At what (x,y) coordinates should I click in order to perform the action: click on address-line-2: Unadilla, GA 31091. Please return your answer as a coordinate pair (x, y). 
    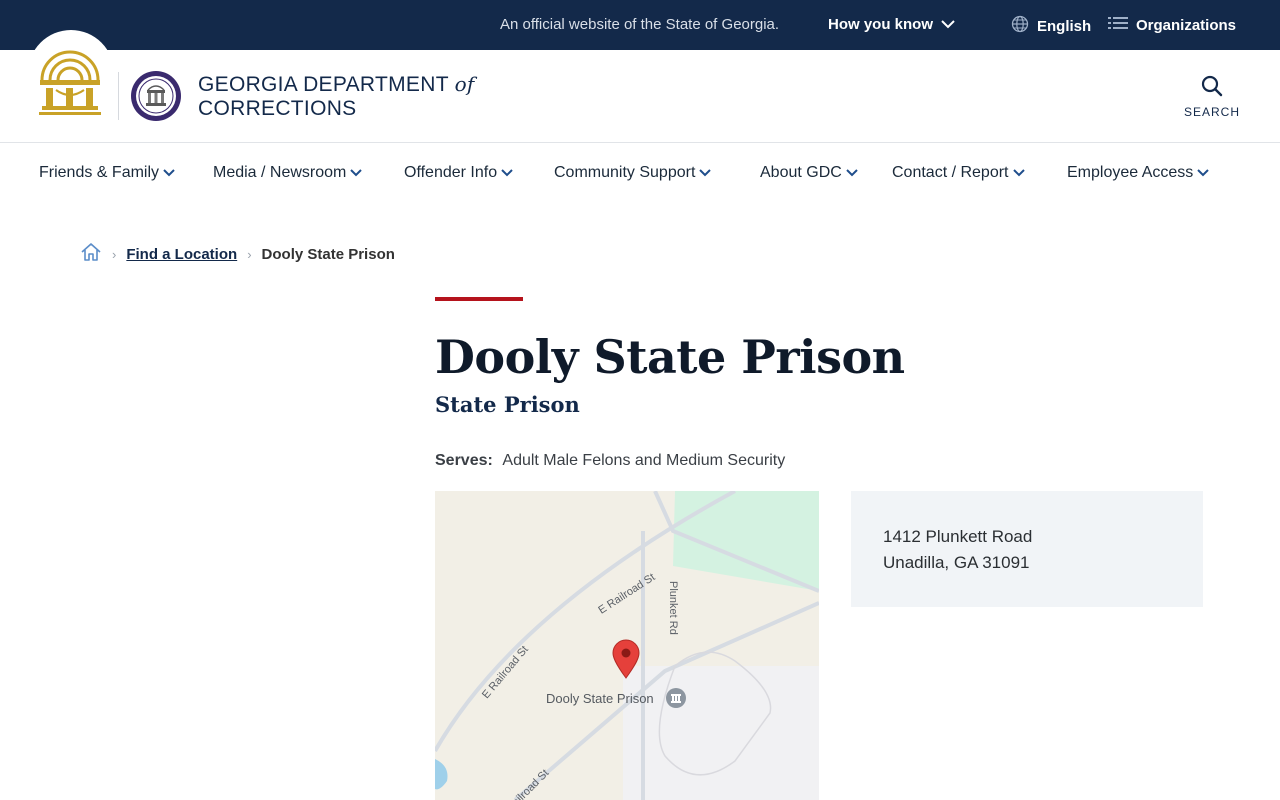
    Looking at the image, I should click on (956, 562).